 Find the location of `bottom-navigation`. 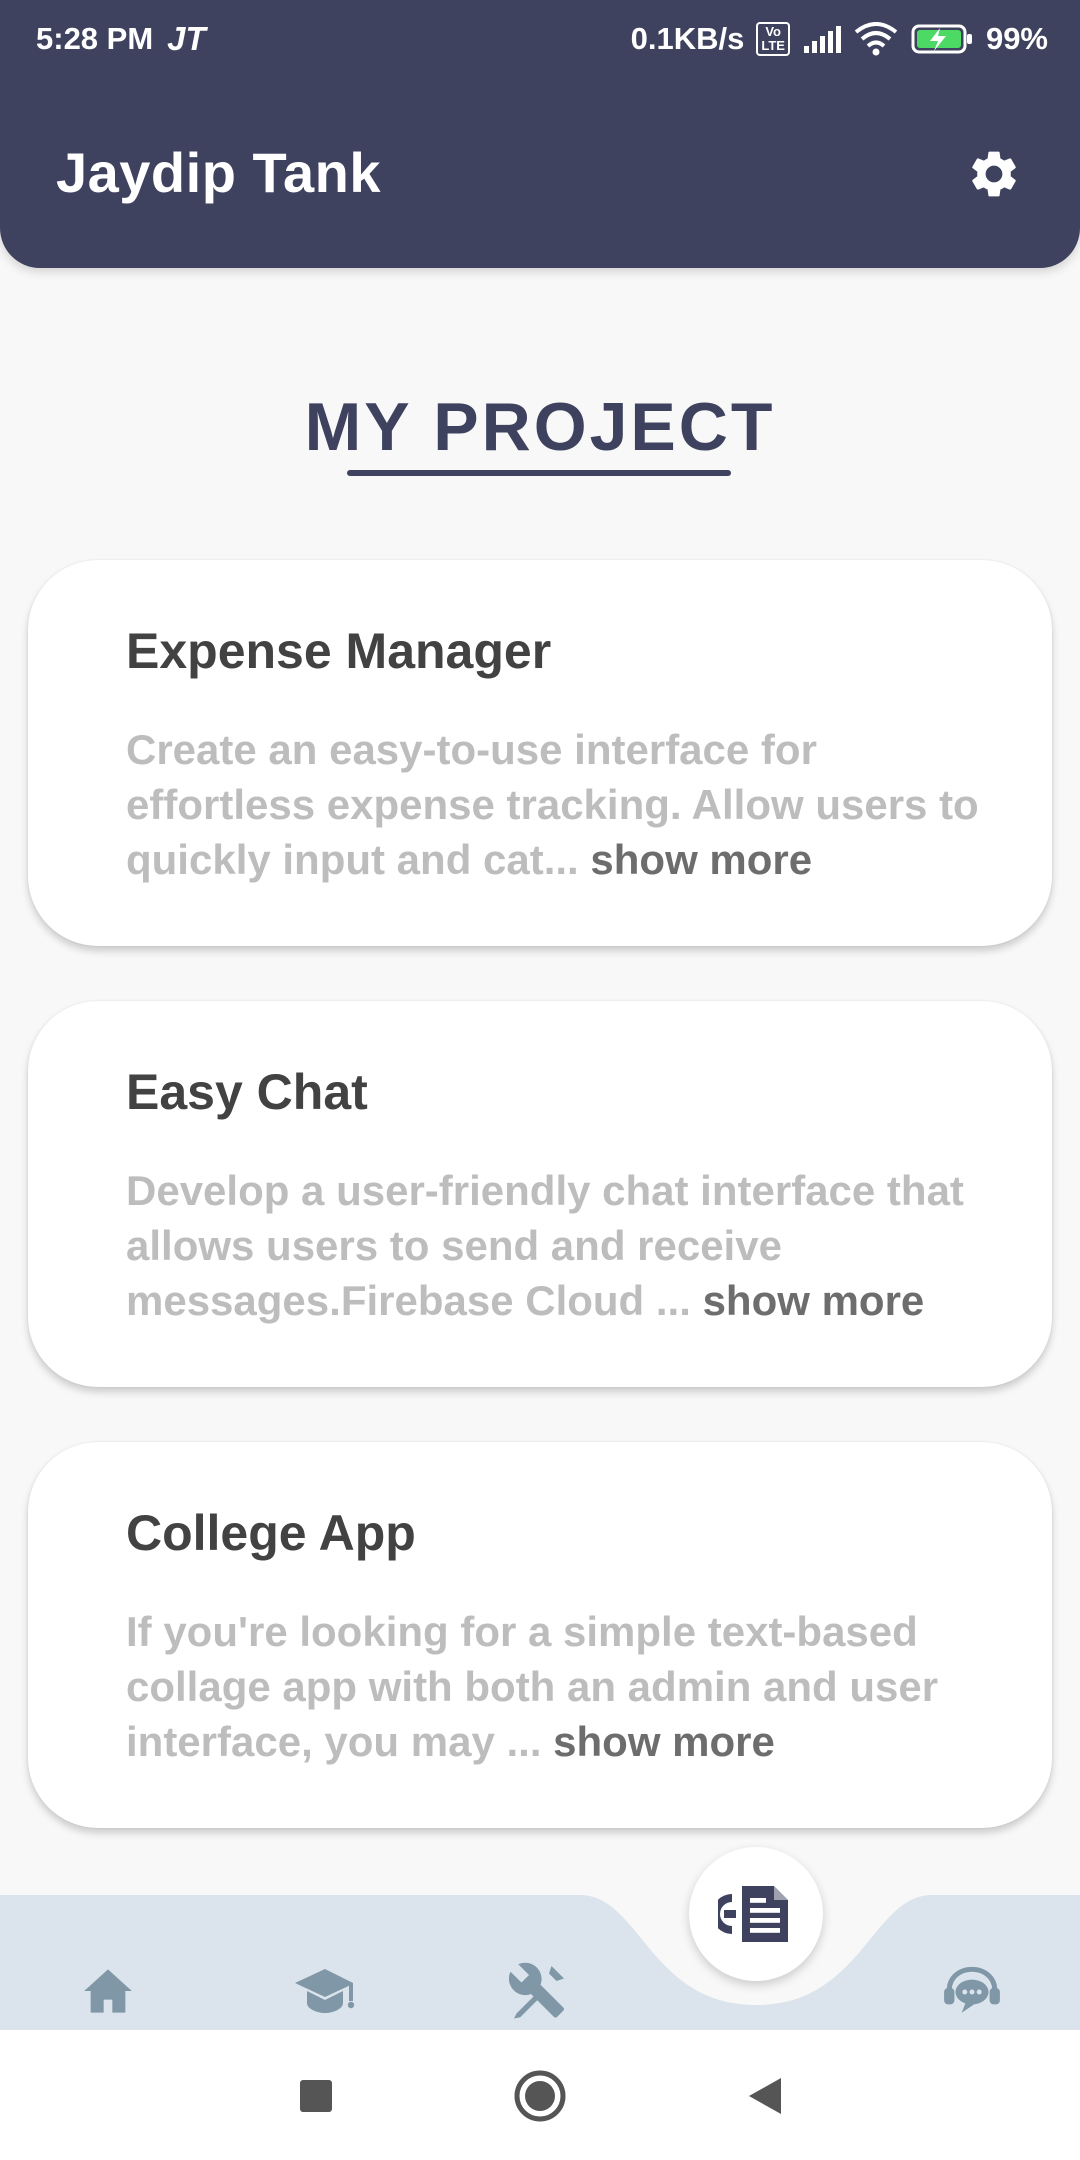

bottom-navigation is located at coordinates (540, 1940).